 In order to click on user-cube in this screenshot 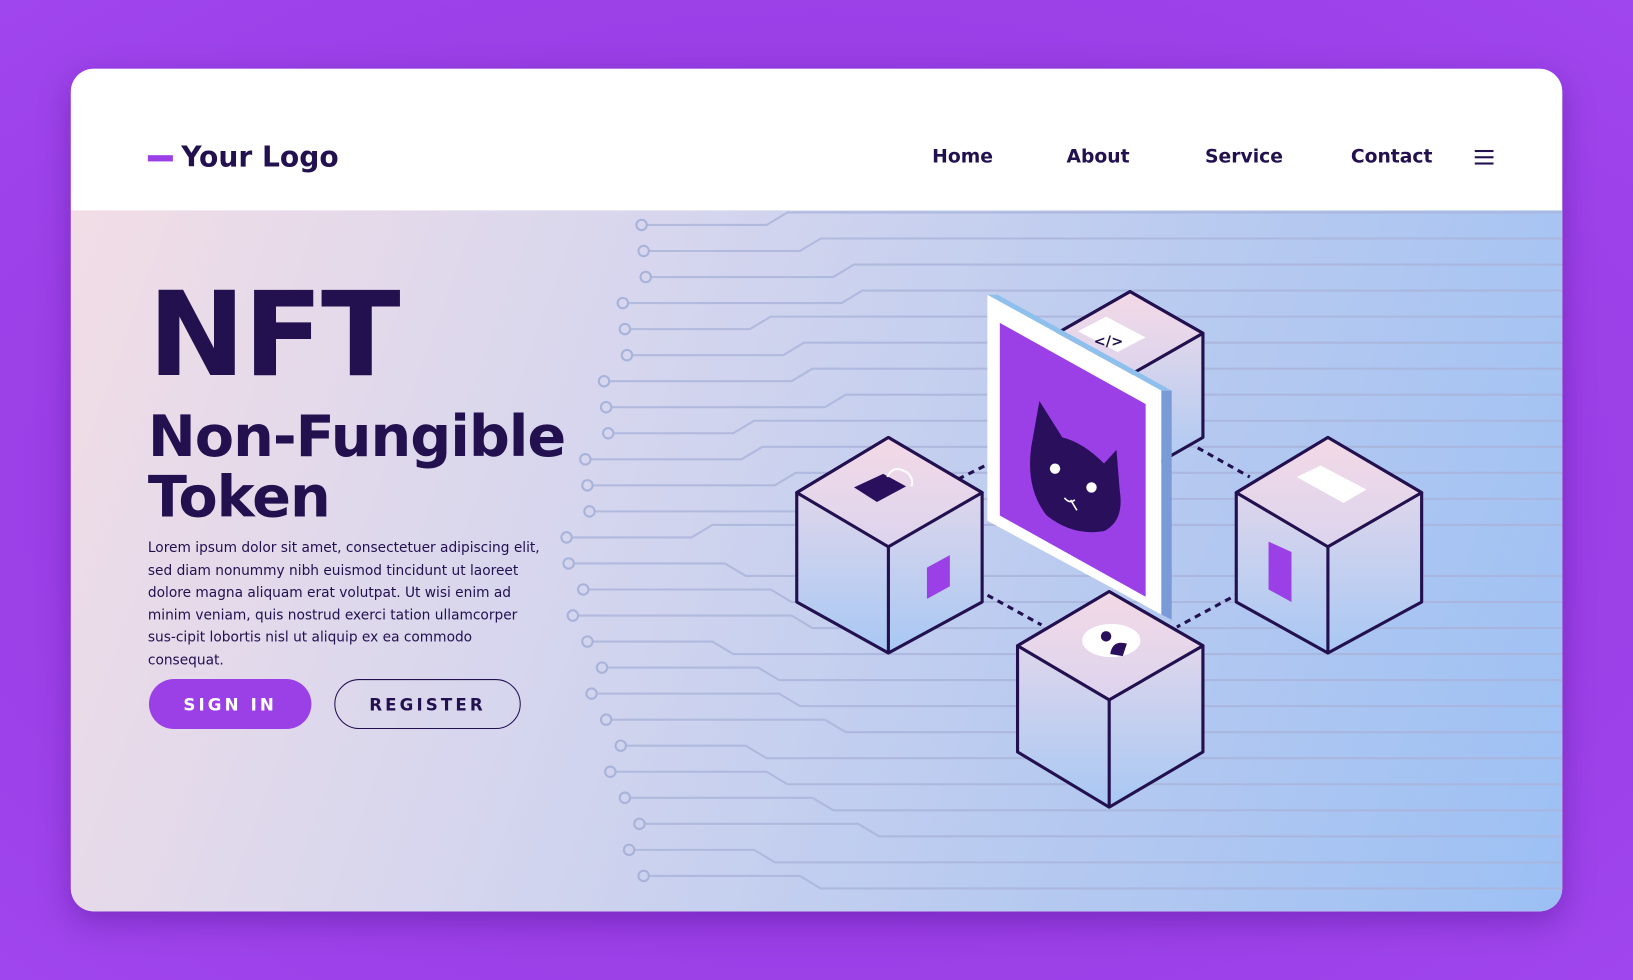, I will do `click(1110, 699)`.